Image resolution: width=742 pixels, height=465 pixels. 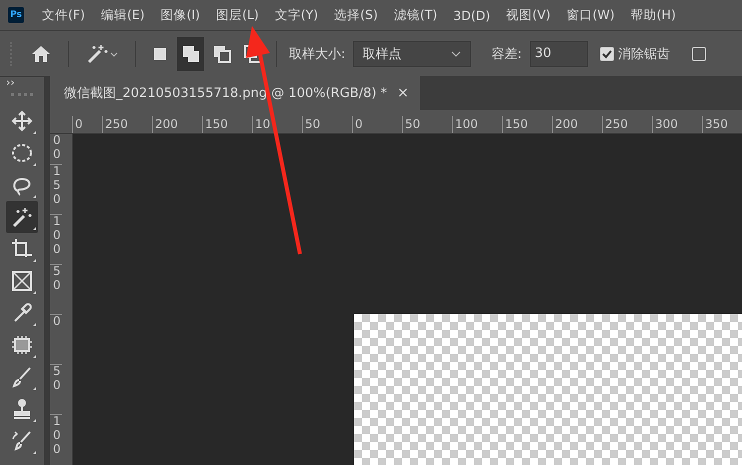 What do you see at coordinates (10, 83) in the screenshot?
I see `panel-toggle: ››` at bounding box center [10, 83].